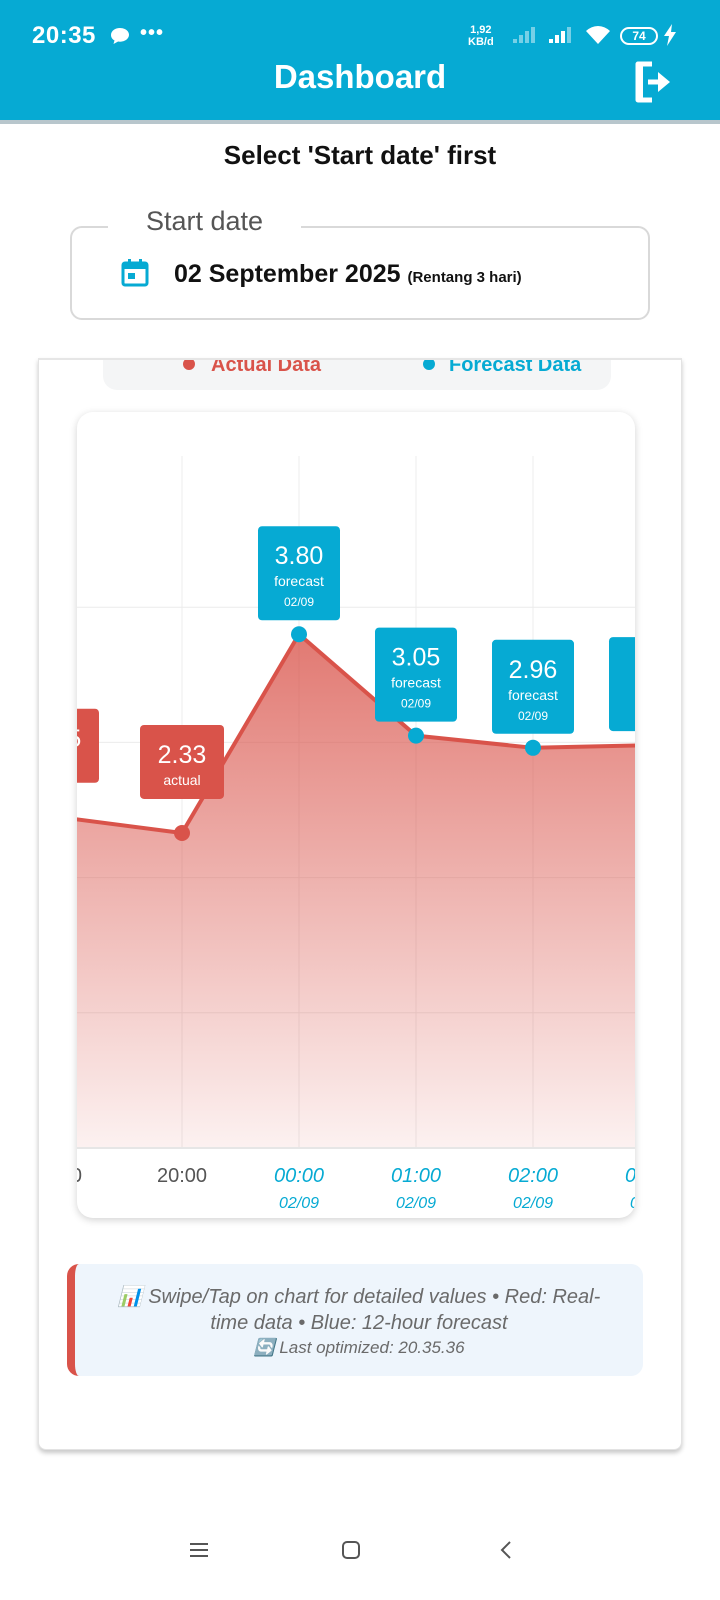  Describe the element at coordinates (464, 277) in the screenshot. I see `date-range-text: (Rentang 3 hari)` at that location.